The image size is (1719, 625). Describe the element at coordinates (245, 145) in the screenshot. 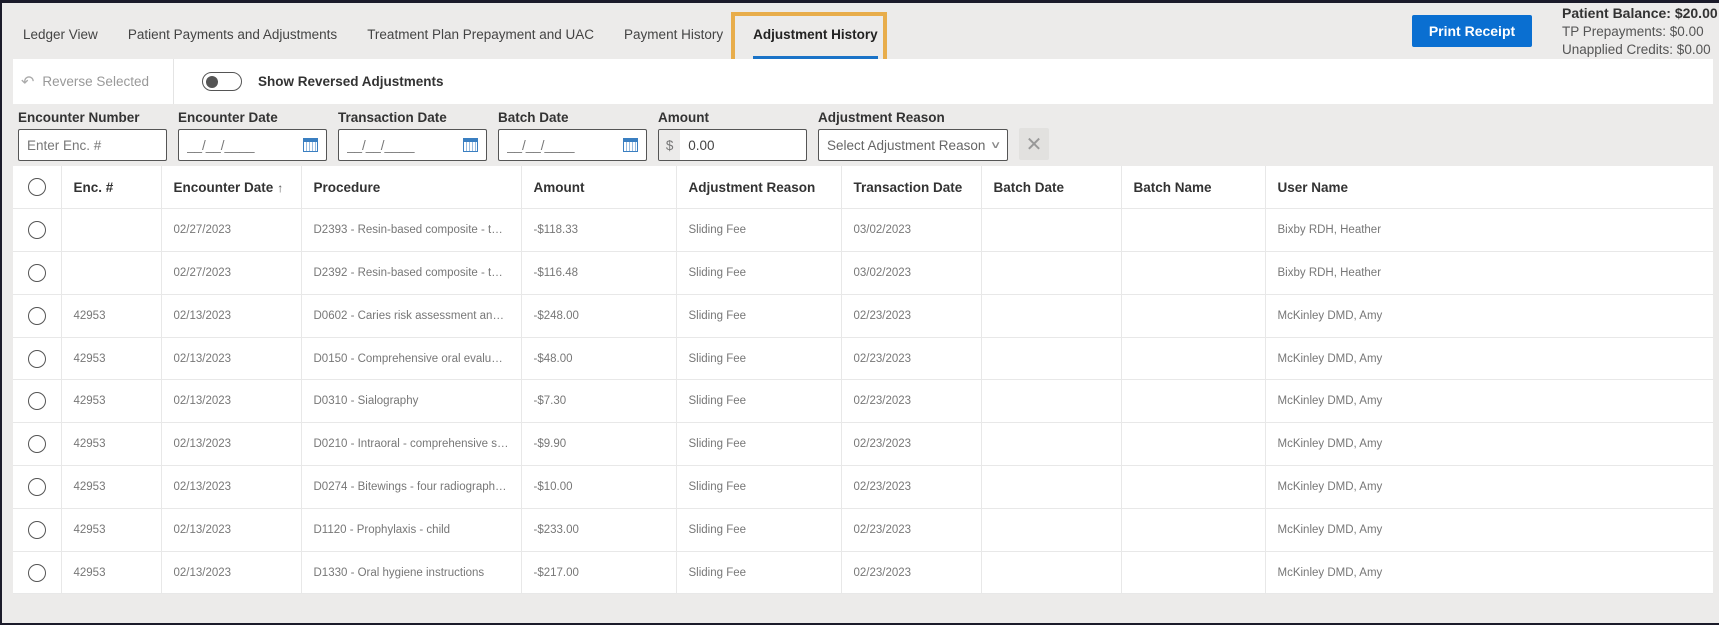

I see `encounter-date-input` at that location.